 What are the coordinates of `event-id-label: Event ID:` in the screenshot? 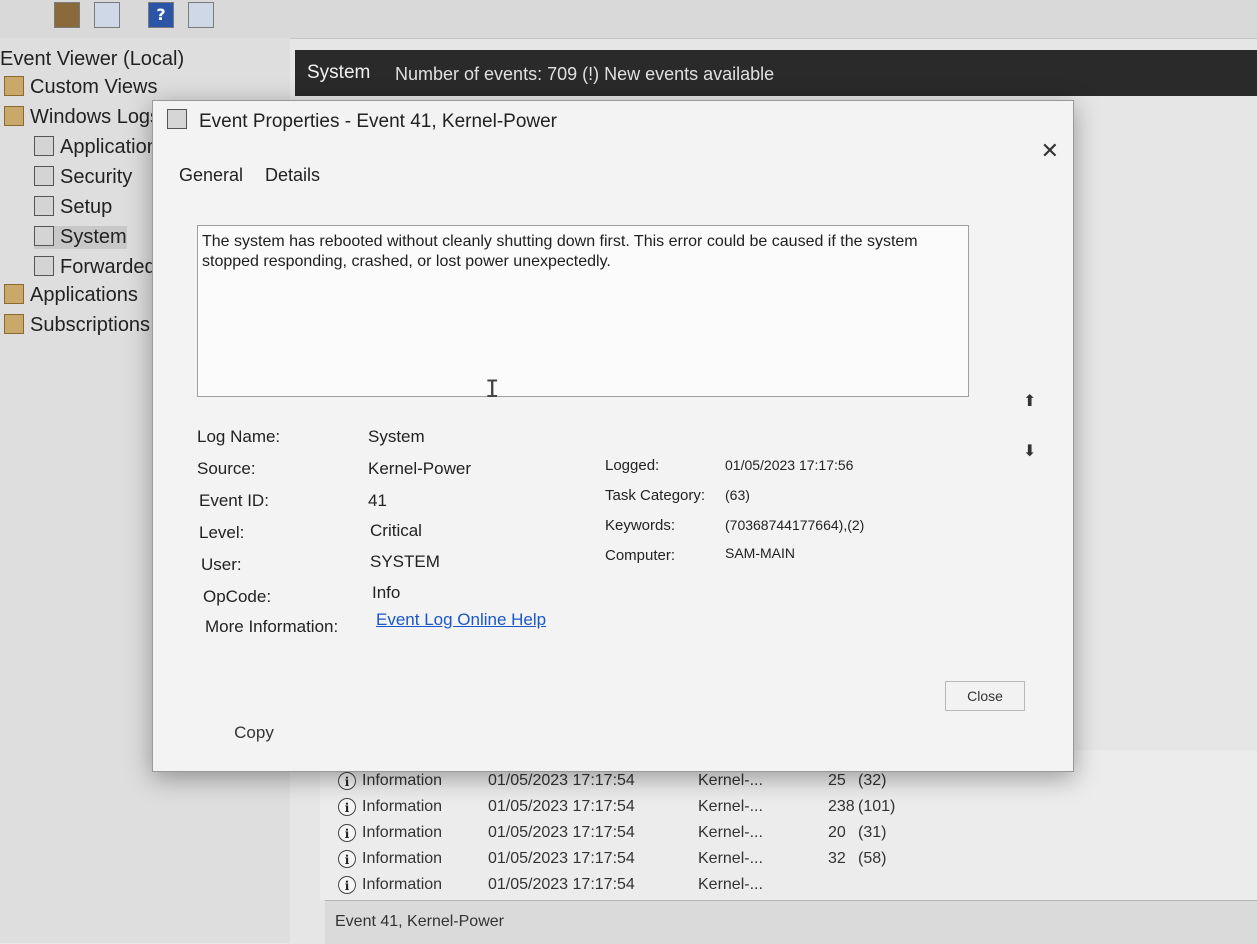 It's located at (234, 500).